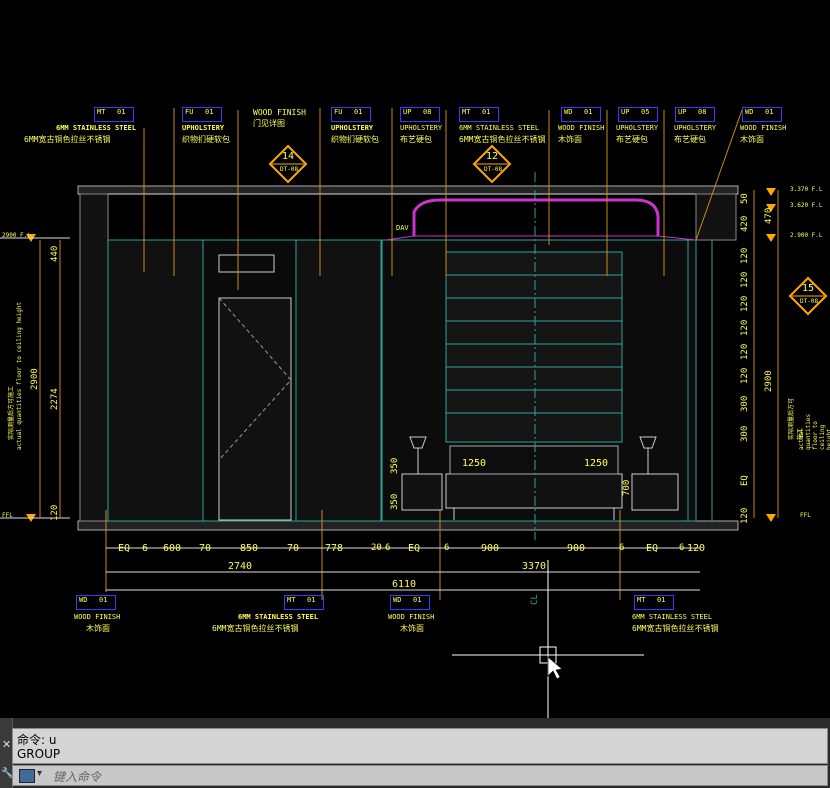  I want to click on dim-right: EQ, so click(745, 480).